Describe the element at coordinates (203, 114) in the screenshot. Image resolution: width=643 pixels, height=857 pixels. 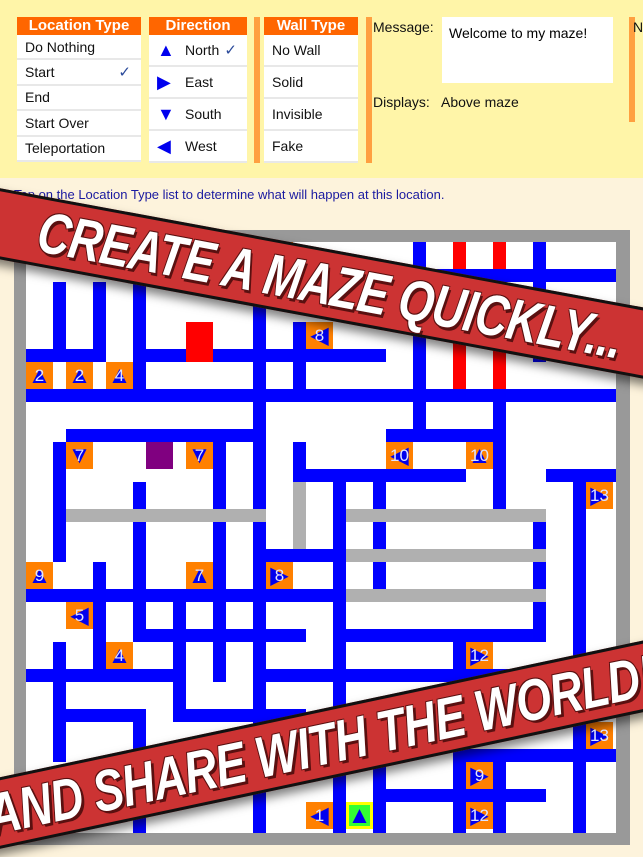
I see `item-label: South` at that location.